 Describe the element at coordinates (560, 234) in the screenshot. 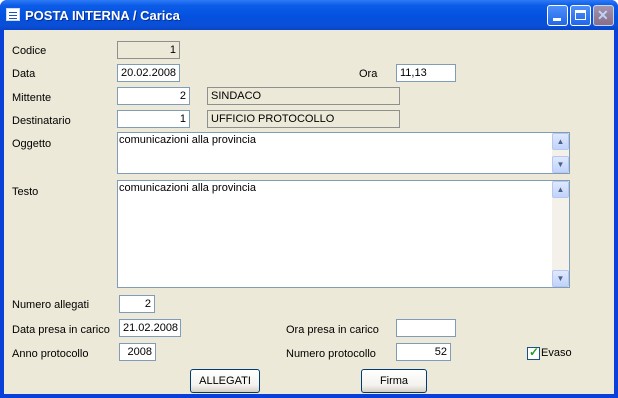

I see `testo-scrollbar: ▲ ▼` at that location.